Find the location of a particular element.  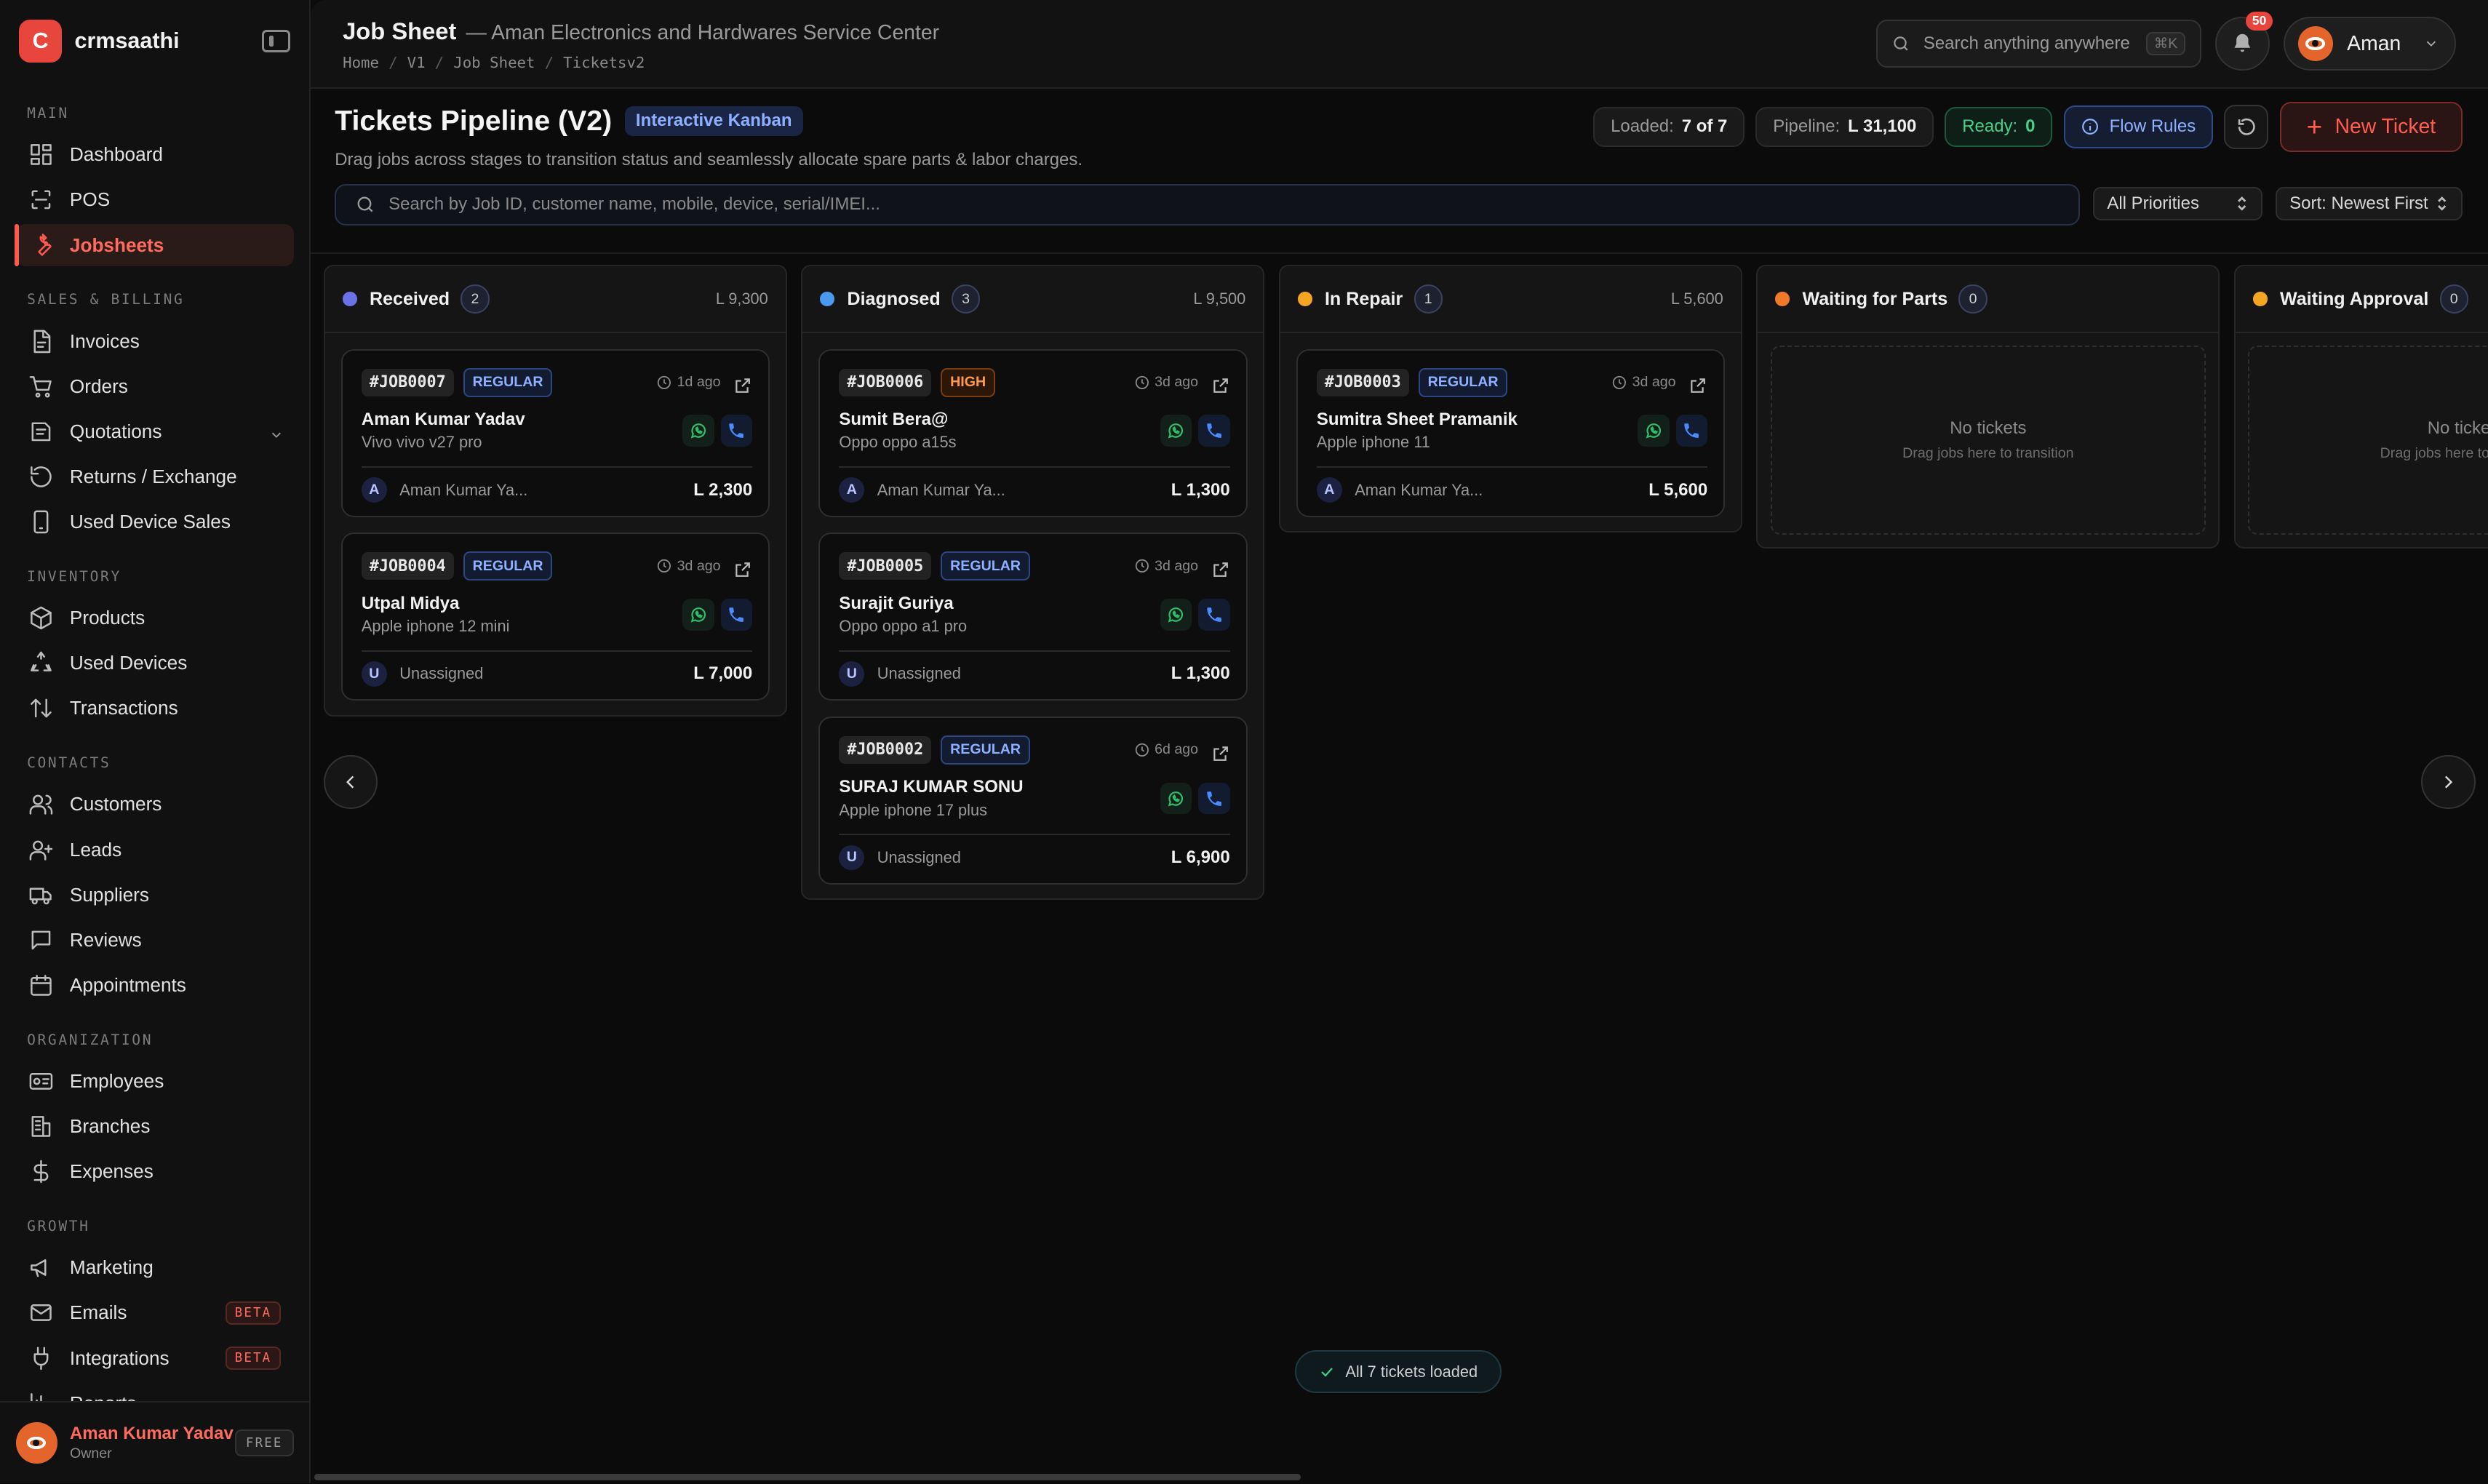

breadcrumb-item: V1 is located at coordinates (416, 62).